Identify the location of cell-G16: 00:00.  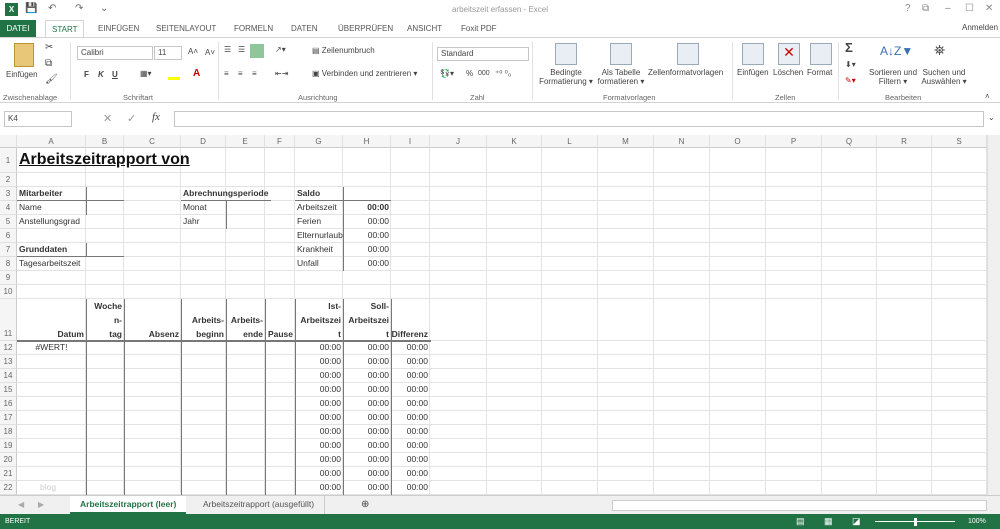
(319, 404).